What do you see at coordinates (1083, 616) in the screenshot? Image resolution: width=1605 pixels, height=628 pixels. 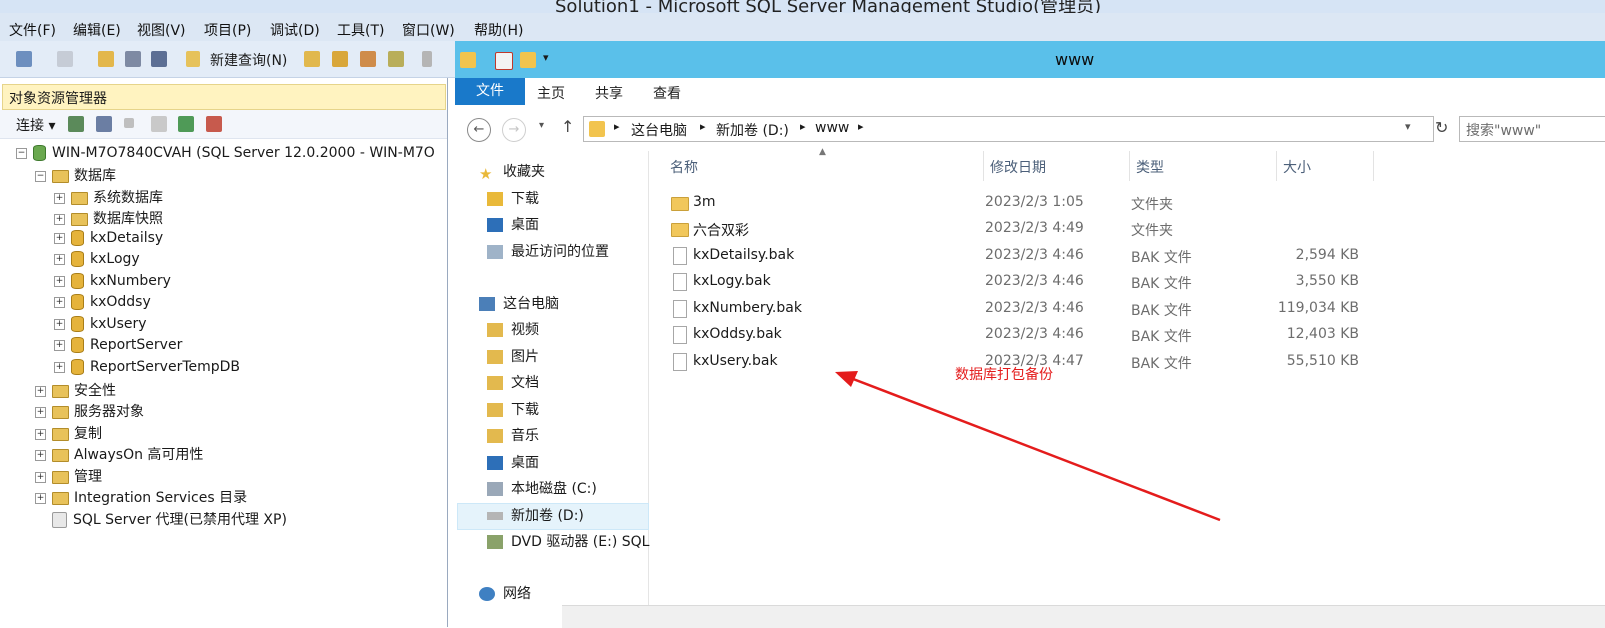 I see `bottom-status-strip` at bounding box center [1083, 616].